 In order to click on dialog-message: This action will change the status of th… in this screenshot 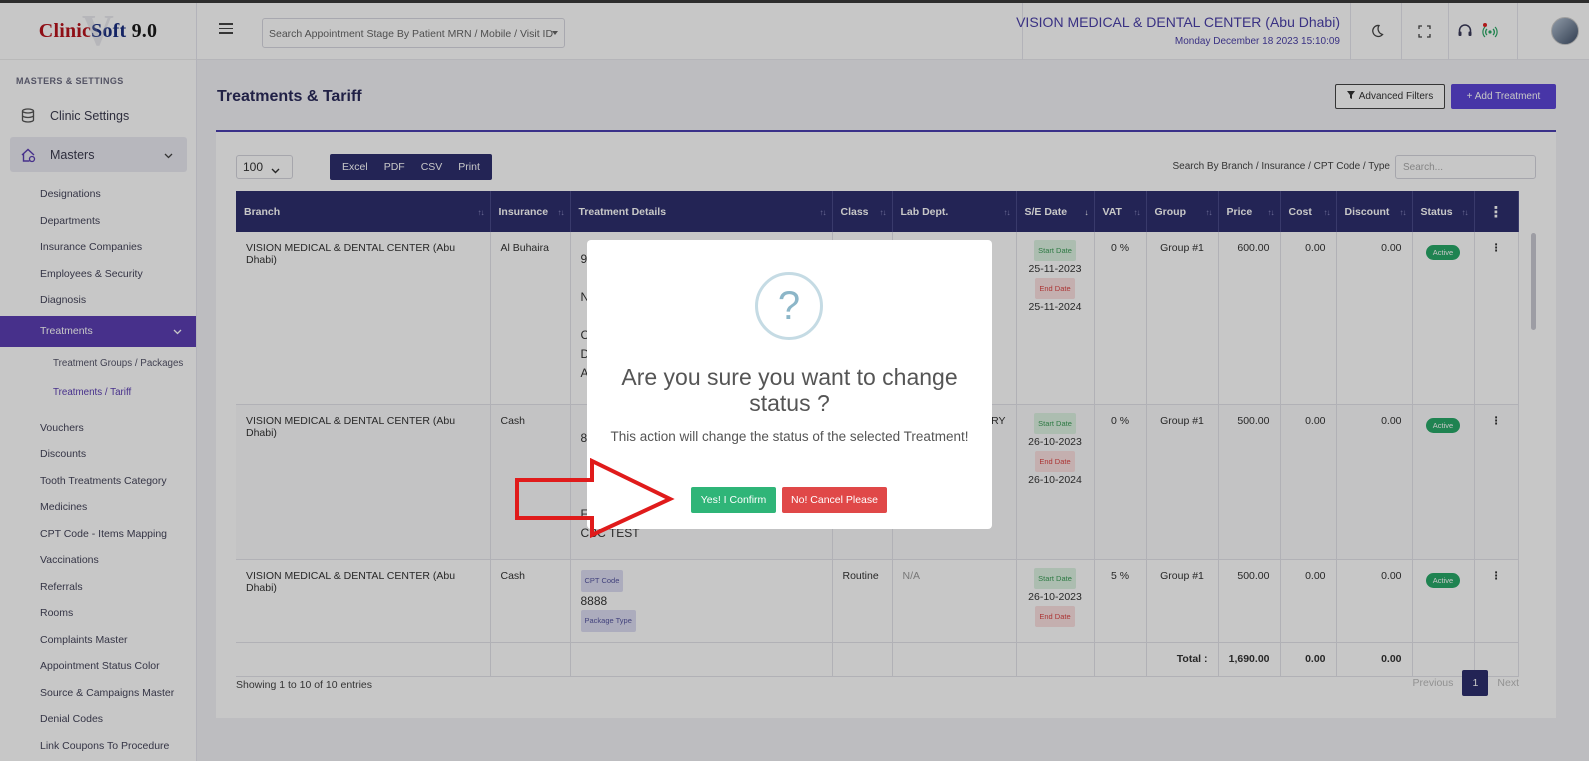, I will do `click(789, 436)`.